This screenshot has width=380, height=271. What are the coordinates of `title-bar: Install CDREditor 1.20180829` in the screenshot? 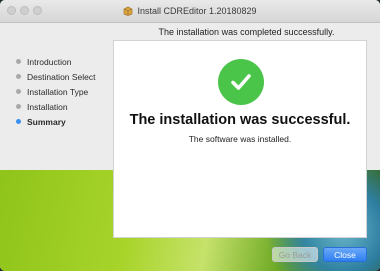 It's located at (190, 11).